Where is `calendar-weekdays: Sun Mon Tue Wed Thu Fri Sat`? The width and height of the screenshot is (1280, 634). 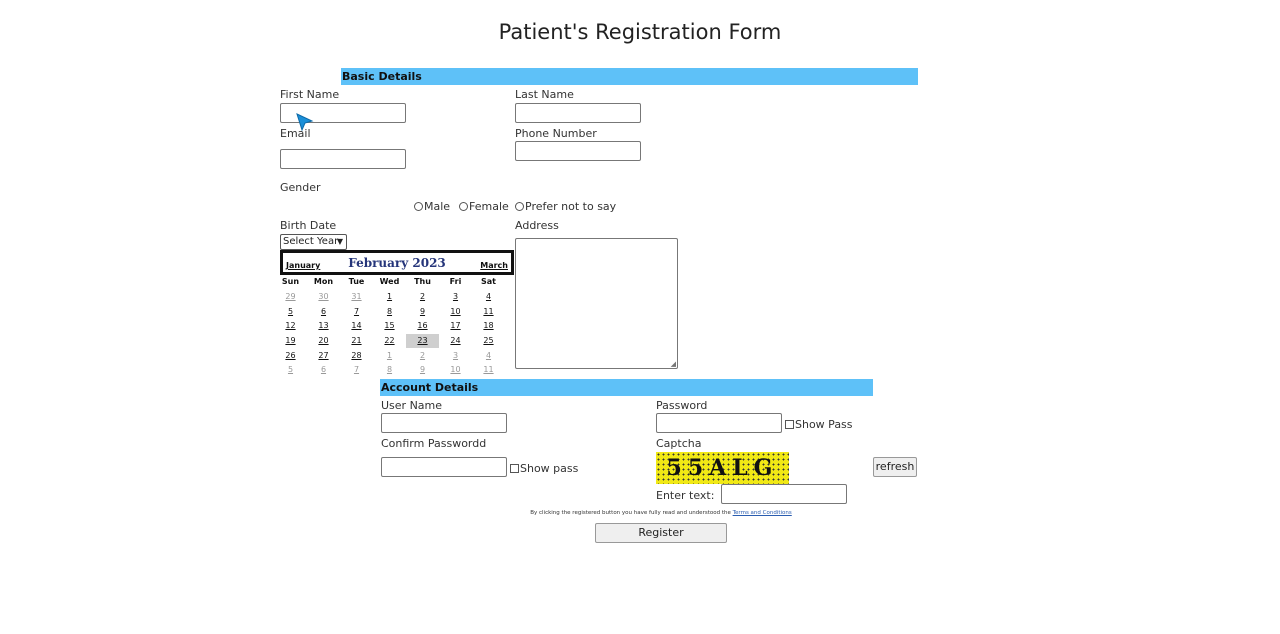
calendar-weekdays: Sun Mon Tue Wed Thu Fri Sat is located at coordinates (389, 281).